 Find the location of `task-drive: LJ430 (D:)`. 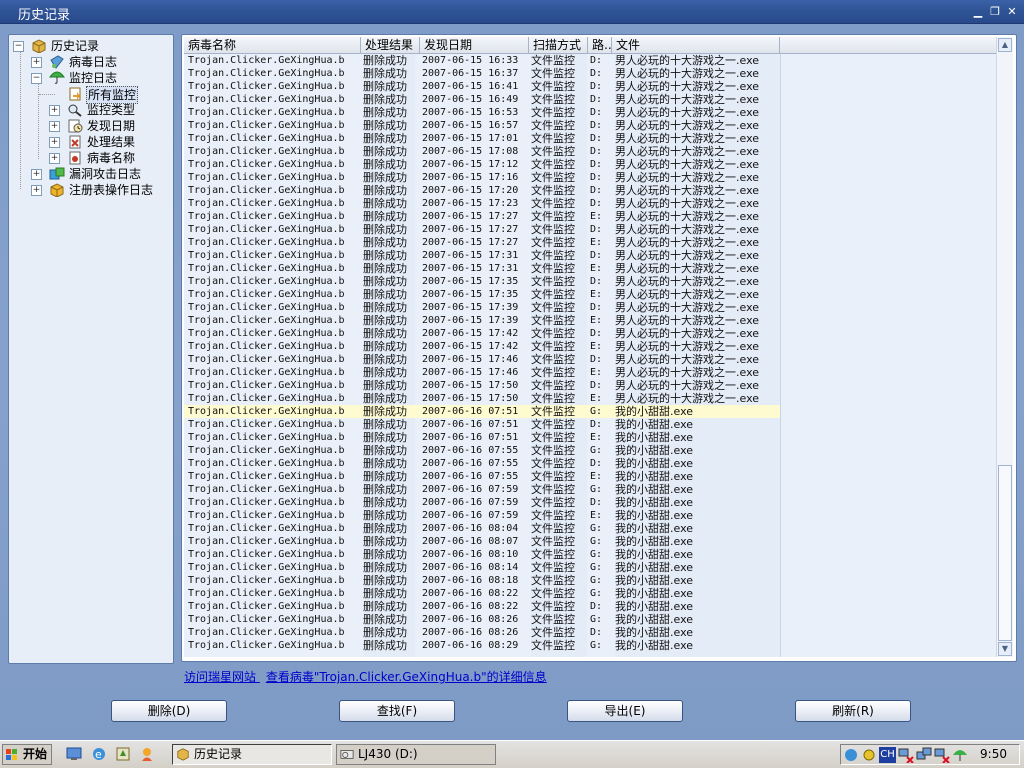

task-drive: LJ430 (D:) is located at coordinates (416, 754).